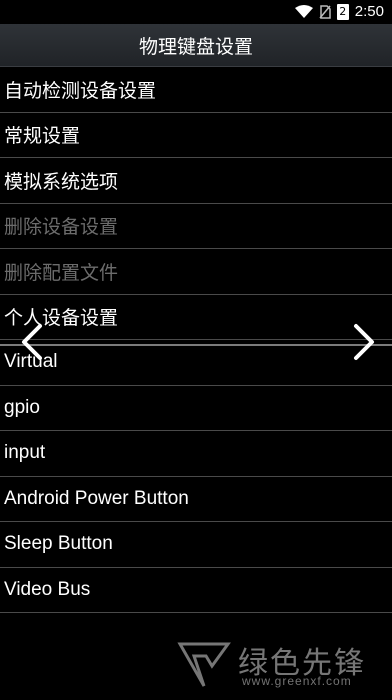  I want to click on list-item-emulate-system: 模拟系统选项, so click(196, 181).